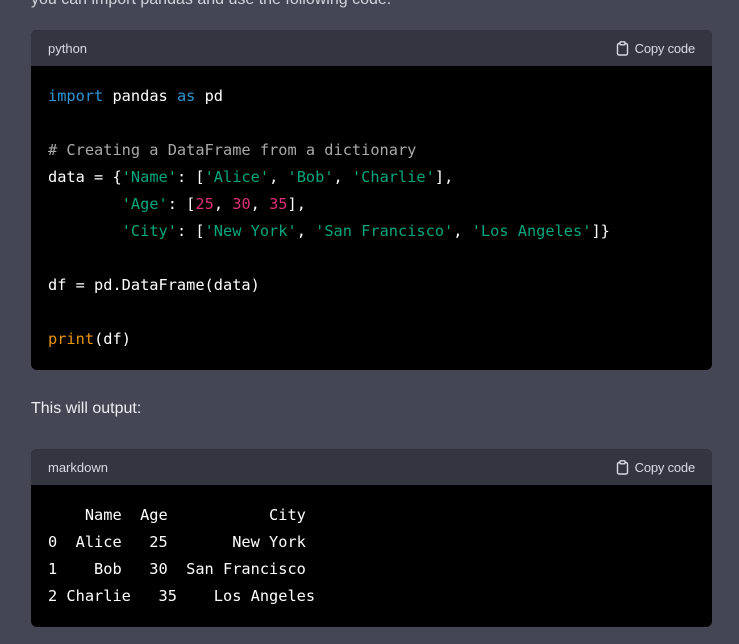 The image size is (739, 644). What do you see at coordinates (204, 204) in the screenshot?
I see `code-token: 25` at bounding box center [204, 204].